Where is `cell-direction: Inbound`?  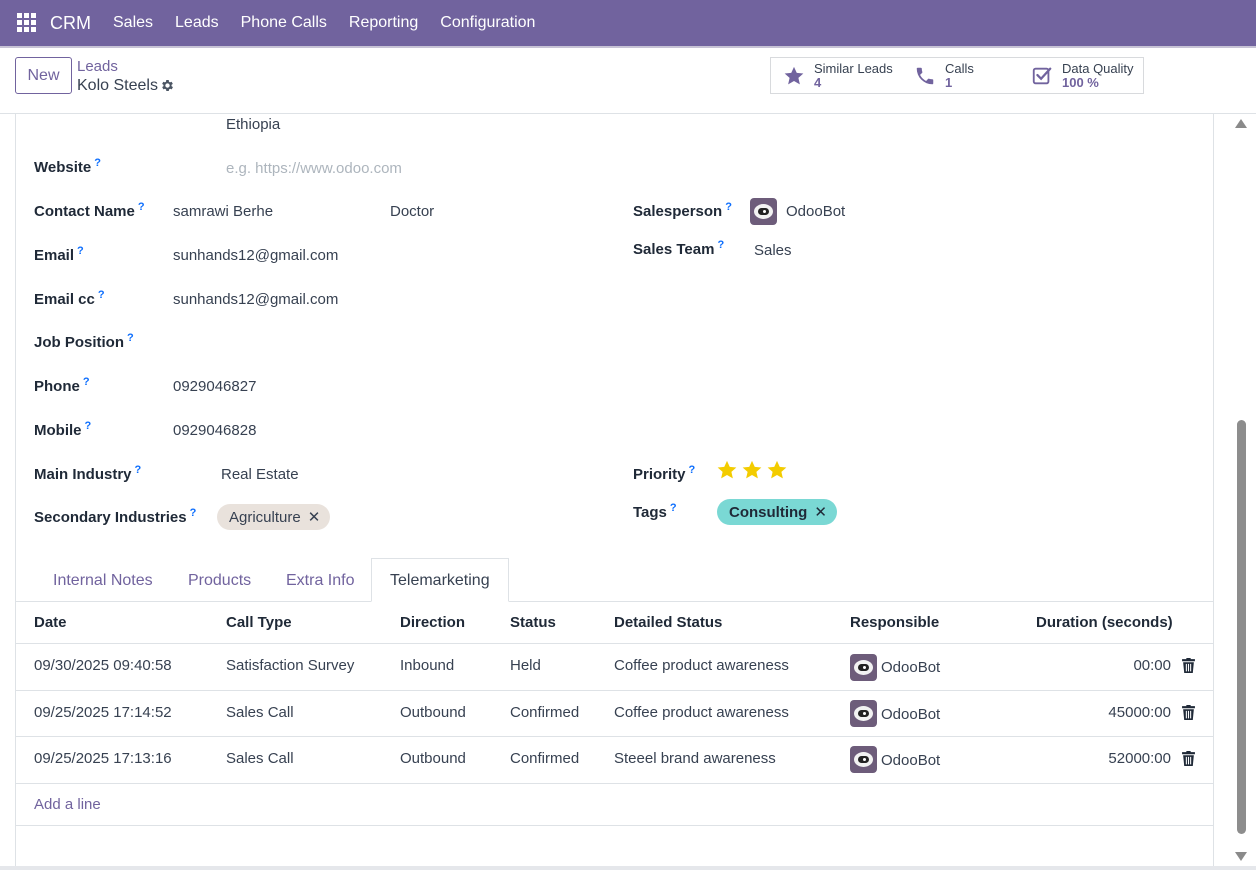 cell-direction: Inbound is located at coordinates (427, 665).